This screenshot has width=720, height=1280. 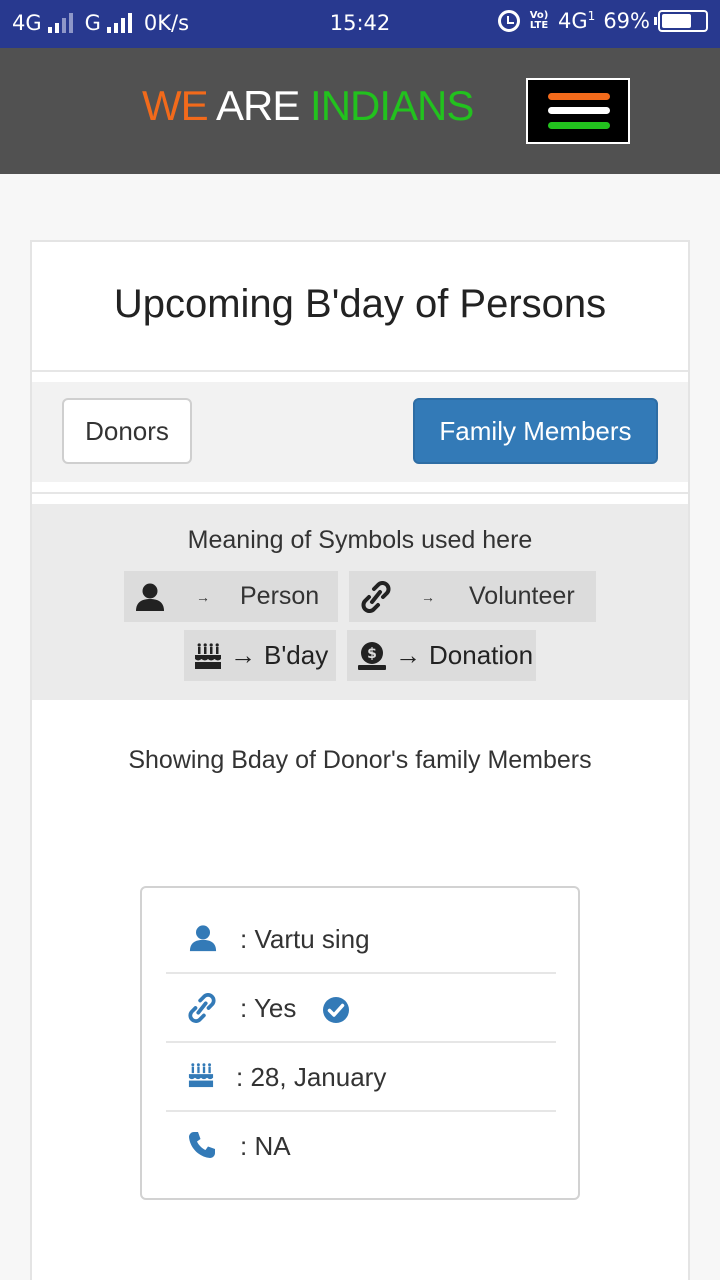 I want to click on network-label-4g-2: 4G1, so click(x=576, y=21).